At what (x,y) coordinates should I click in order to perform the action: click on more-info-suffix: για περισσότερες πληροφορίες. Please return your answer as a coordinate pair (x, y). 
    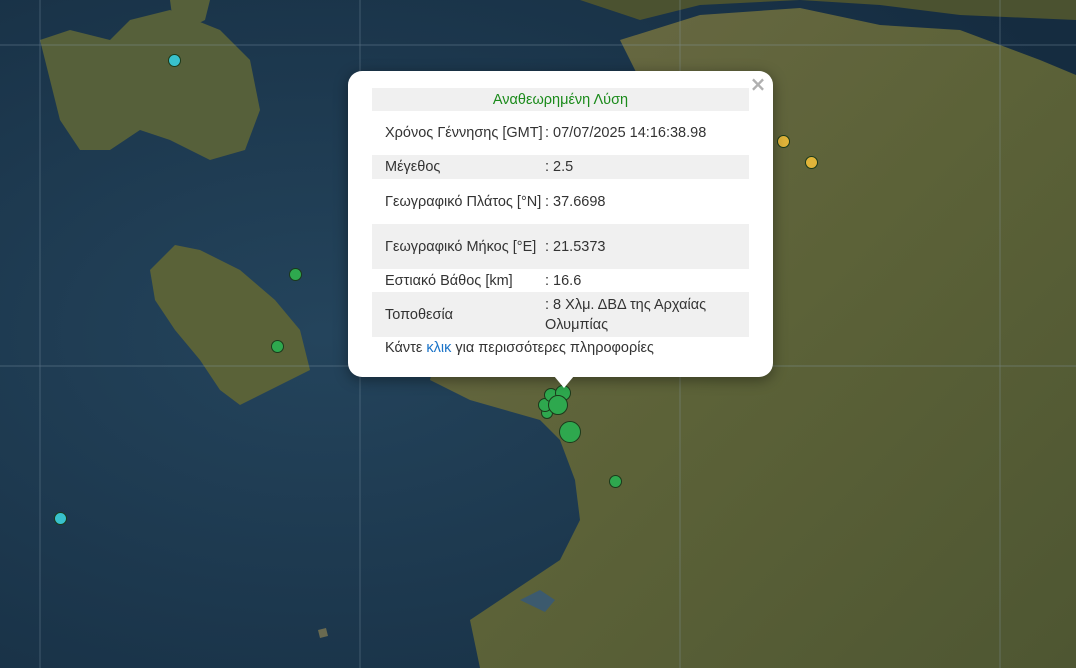
    Looking at the image, I should click on (554, 348).